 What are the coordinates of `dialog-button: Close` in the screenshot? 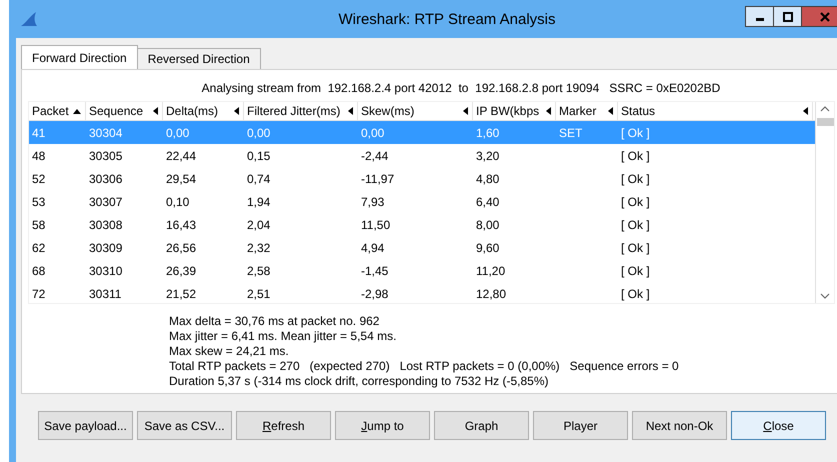 It's located at (778, 425).